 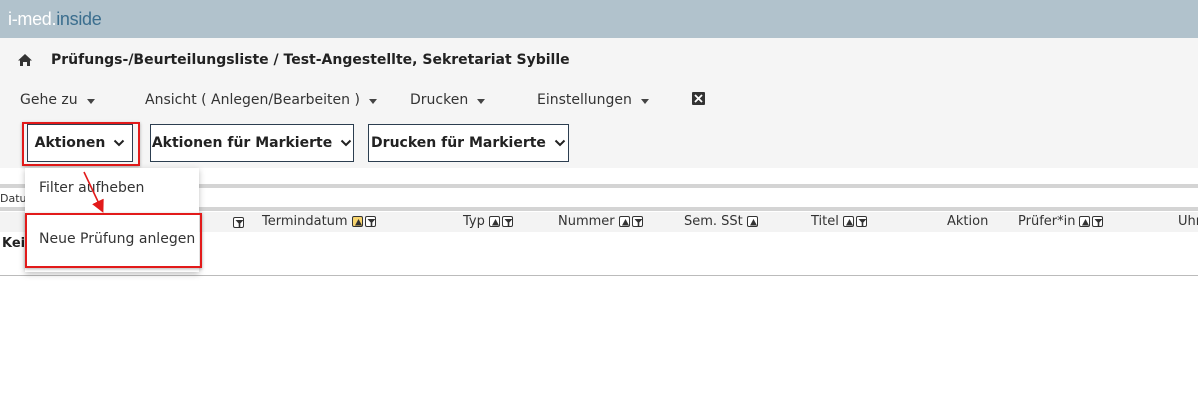 What do you see at coordinates (93, 192) in the screenshot?
I see `annotation-arrow-icon` at bounding box center [93, 192].